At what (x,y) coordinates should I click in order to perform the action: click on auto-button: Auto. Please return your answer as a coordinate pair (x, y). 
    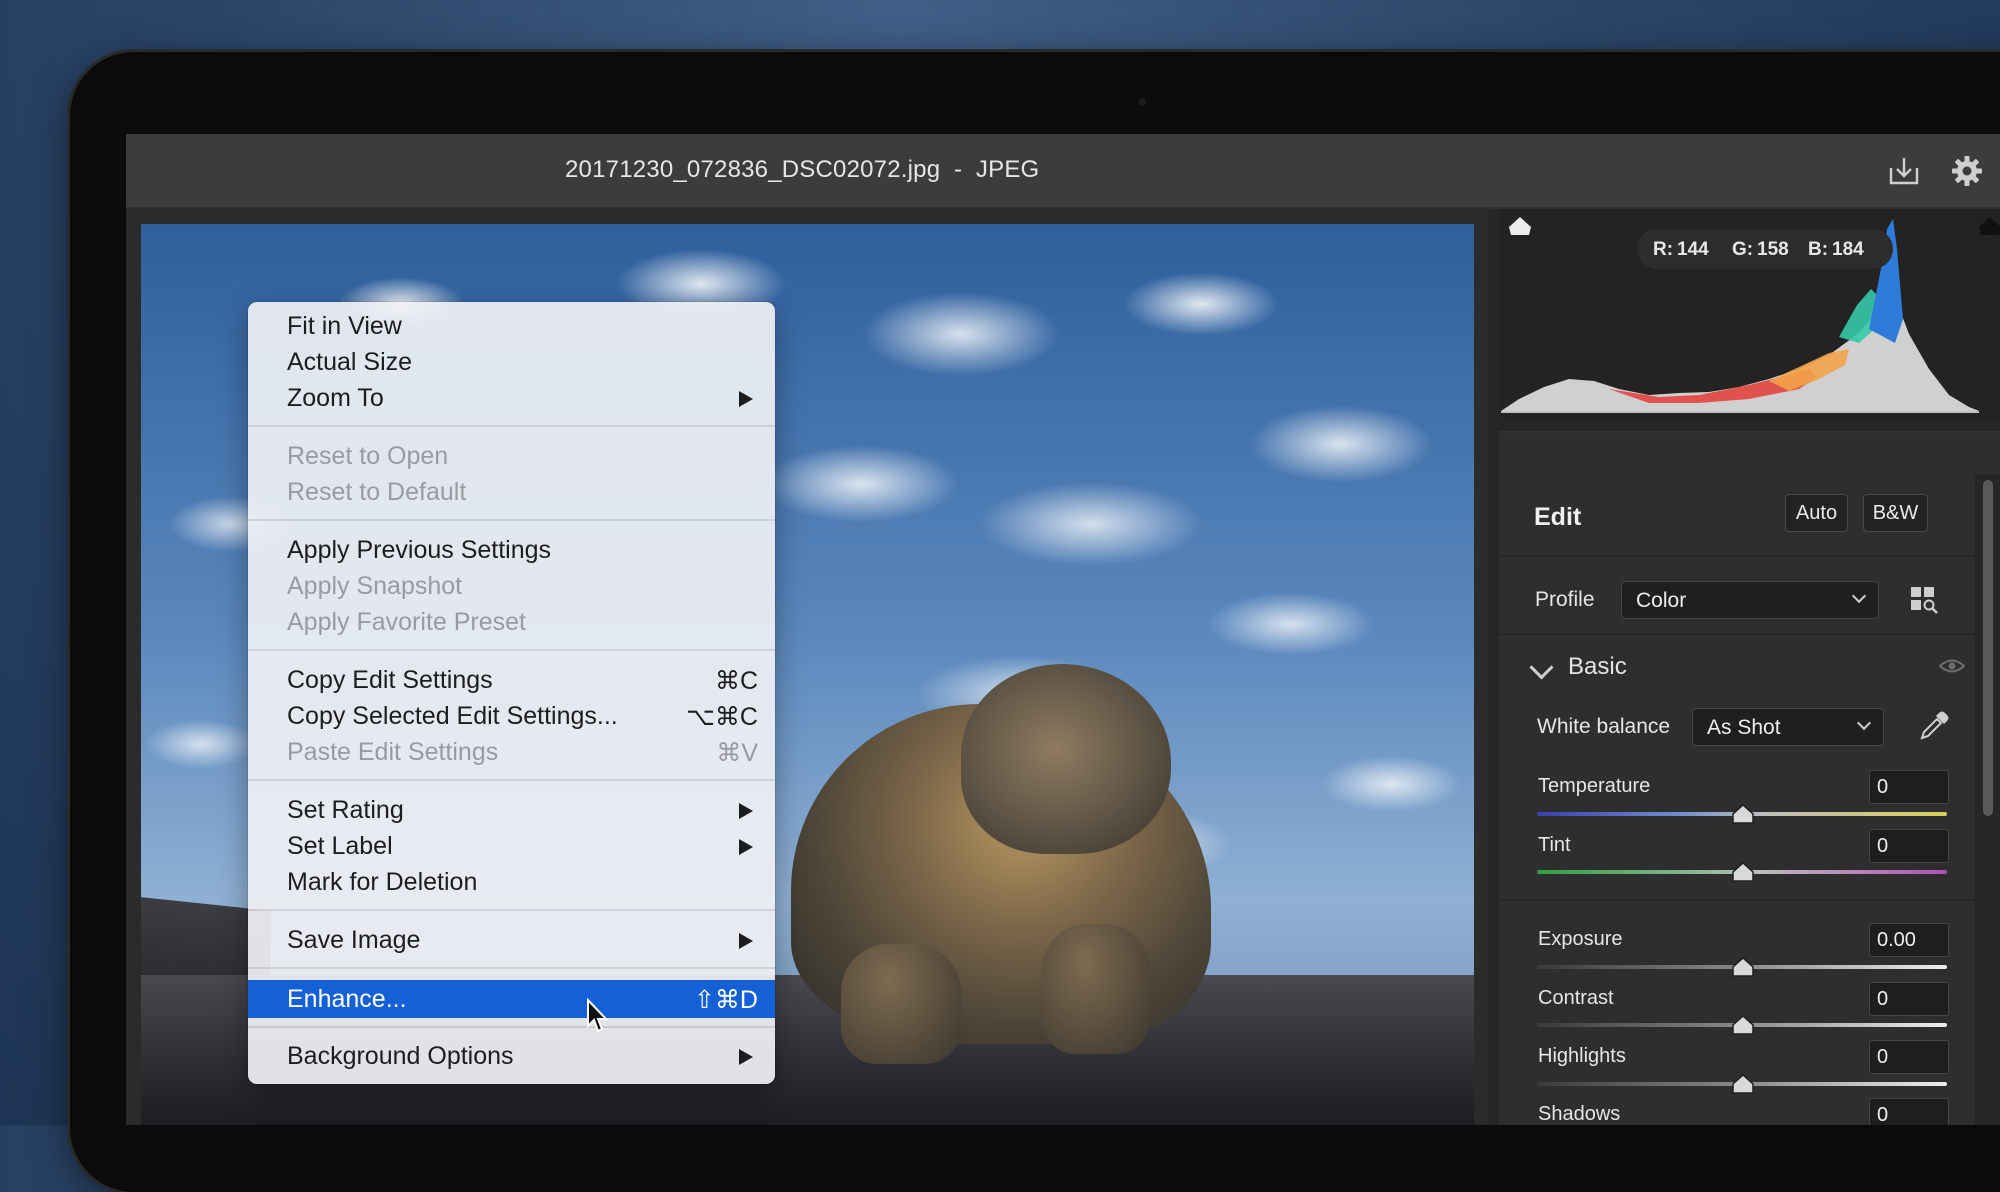
    Looking at the image, I should click on (1816, 513).